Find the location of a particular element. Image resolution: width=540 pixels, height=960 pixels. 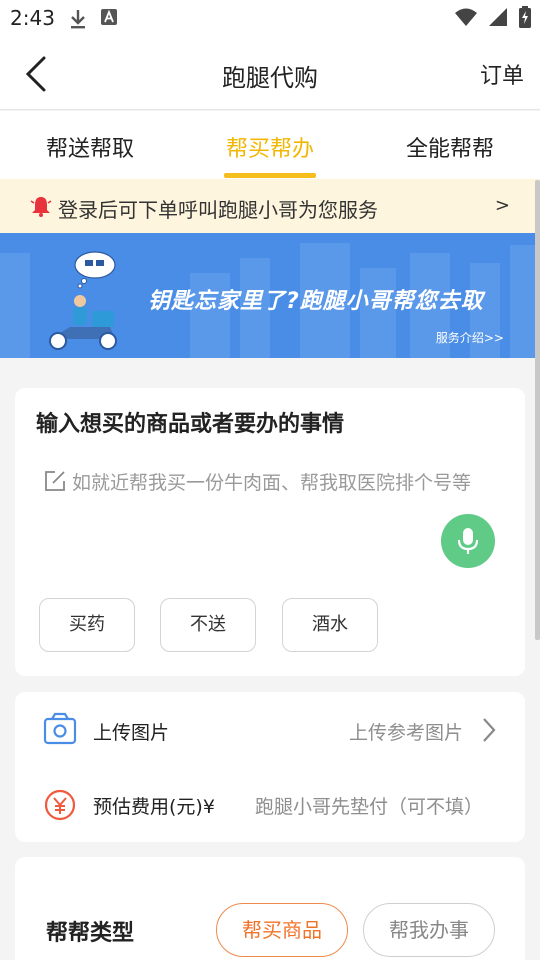

status-bar: 2:43 is located at coordinates (270, 18).